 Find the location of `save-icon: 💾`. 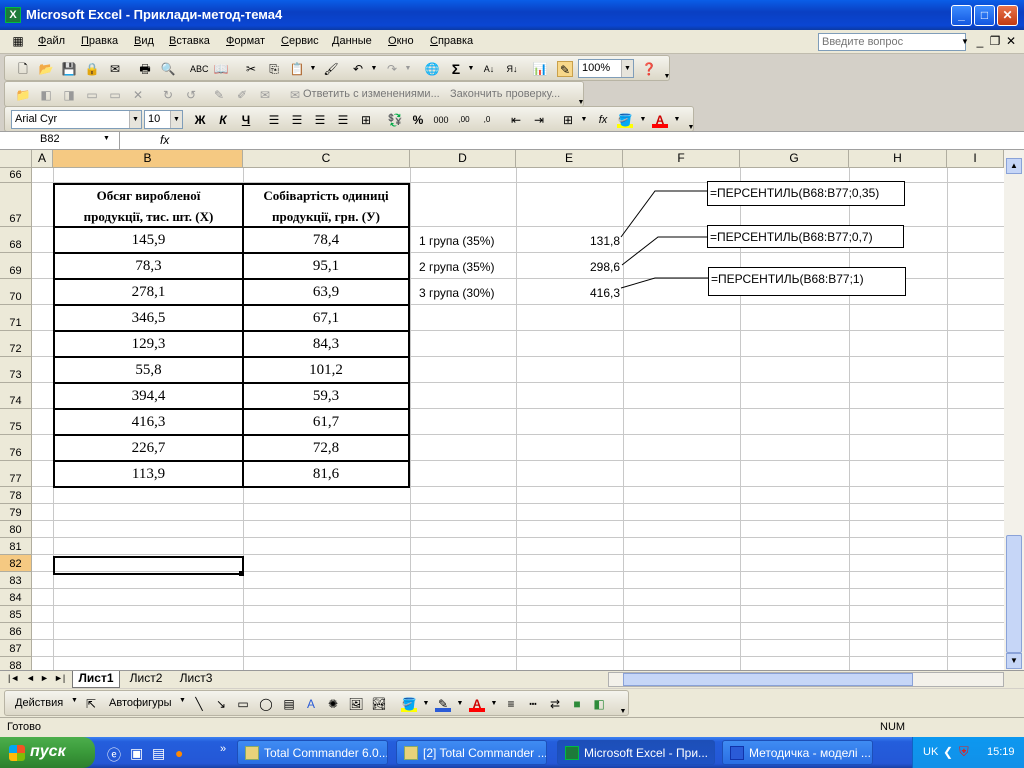

save-icon: 💾 is located at coordinates (69, 69).